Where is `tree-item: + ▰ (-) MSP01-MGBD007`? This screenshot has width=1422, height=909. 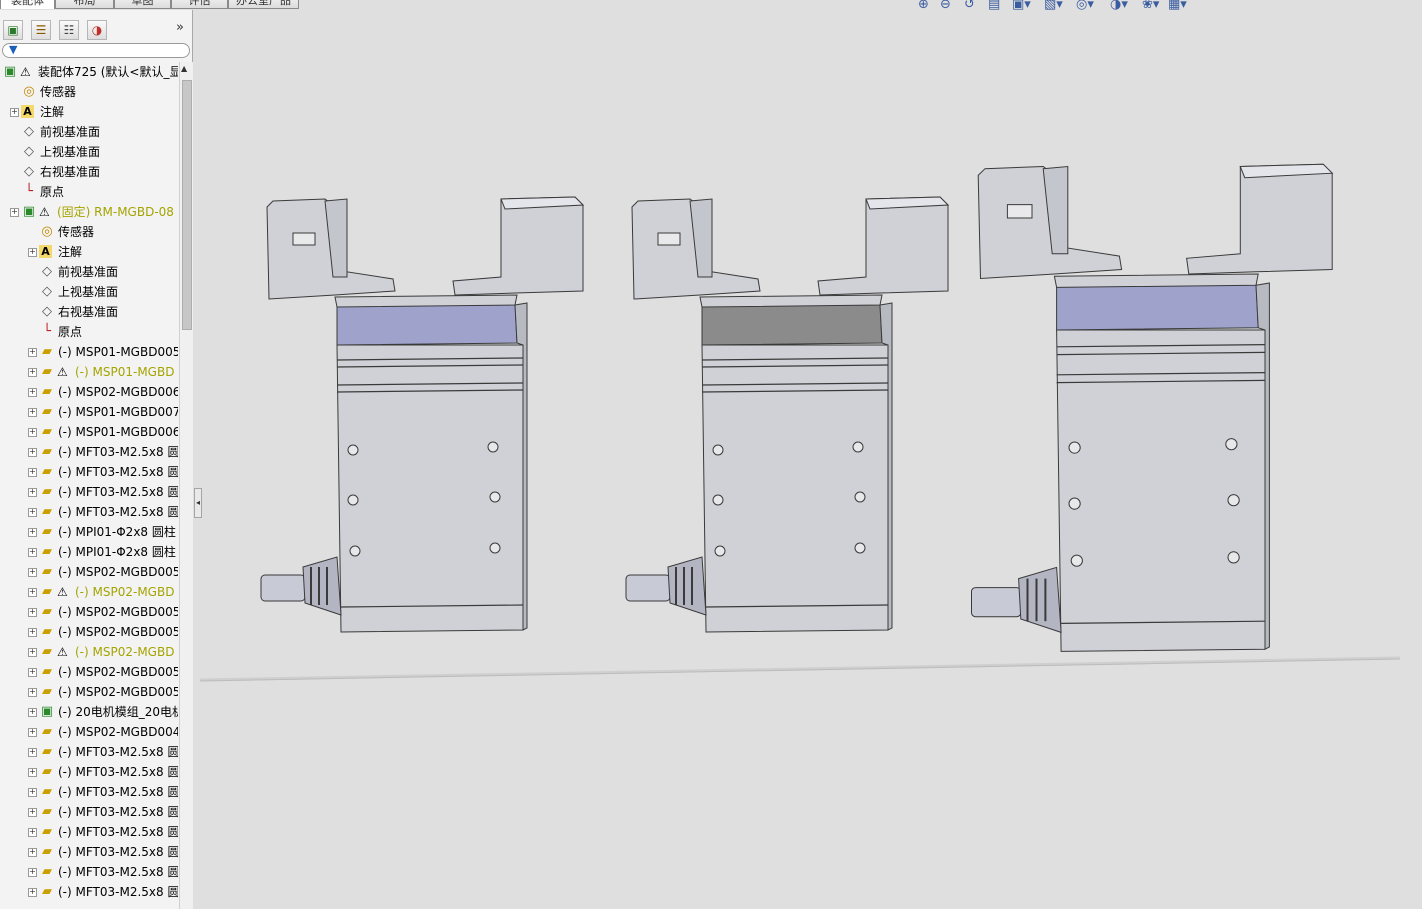
tree-item: + ▰ (-) MSP01-MGBD007 is located at coordinates (89, 412).